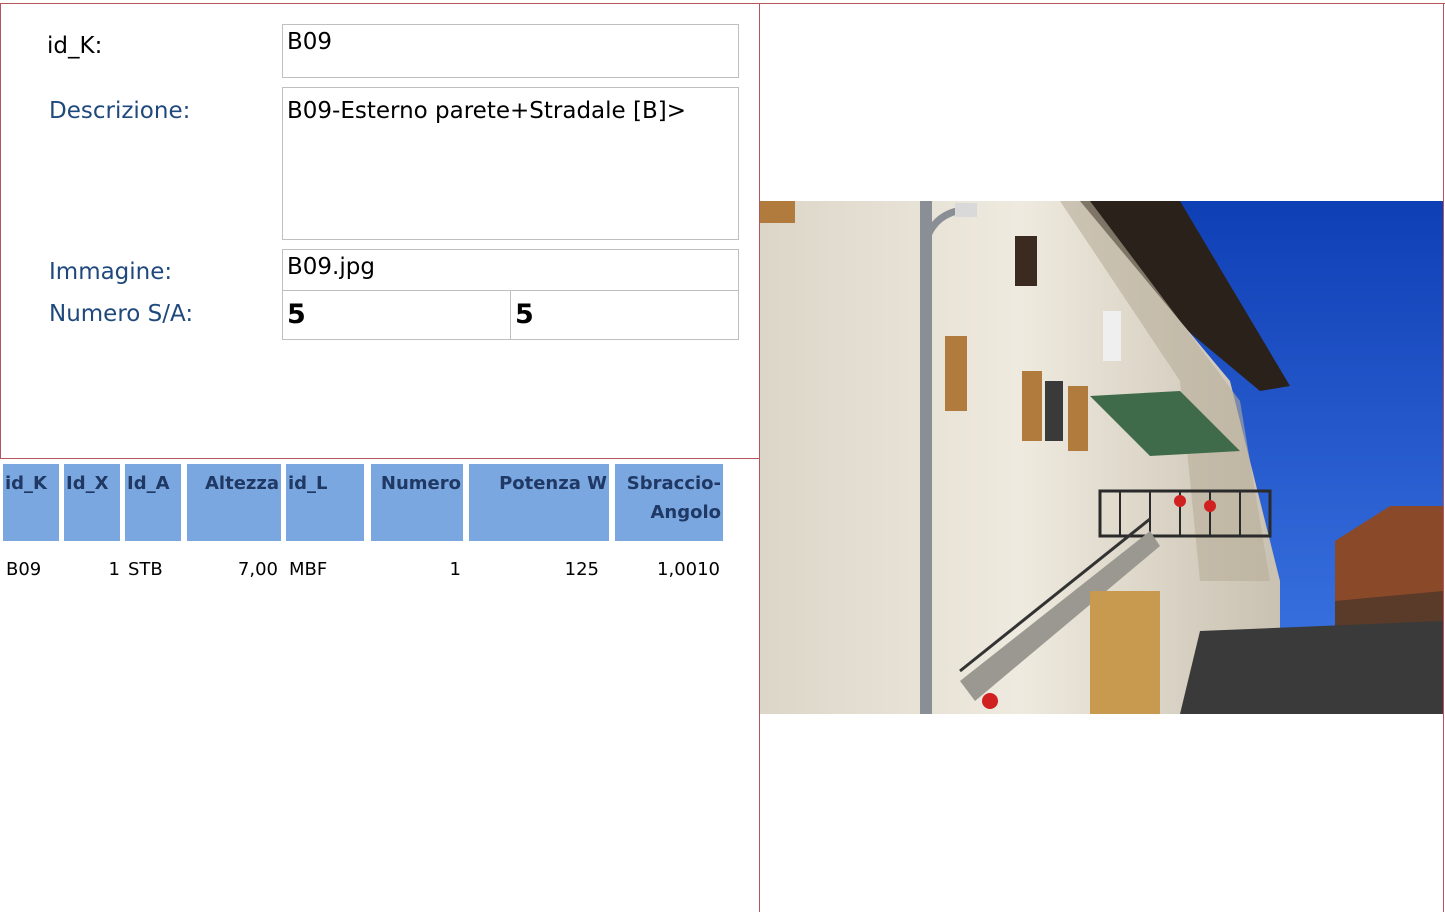 The height and width of the screenshot is (912, 1445). I want to click on th-numero: Numero, so click(417, 502).